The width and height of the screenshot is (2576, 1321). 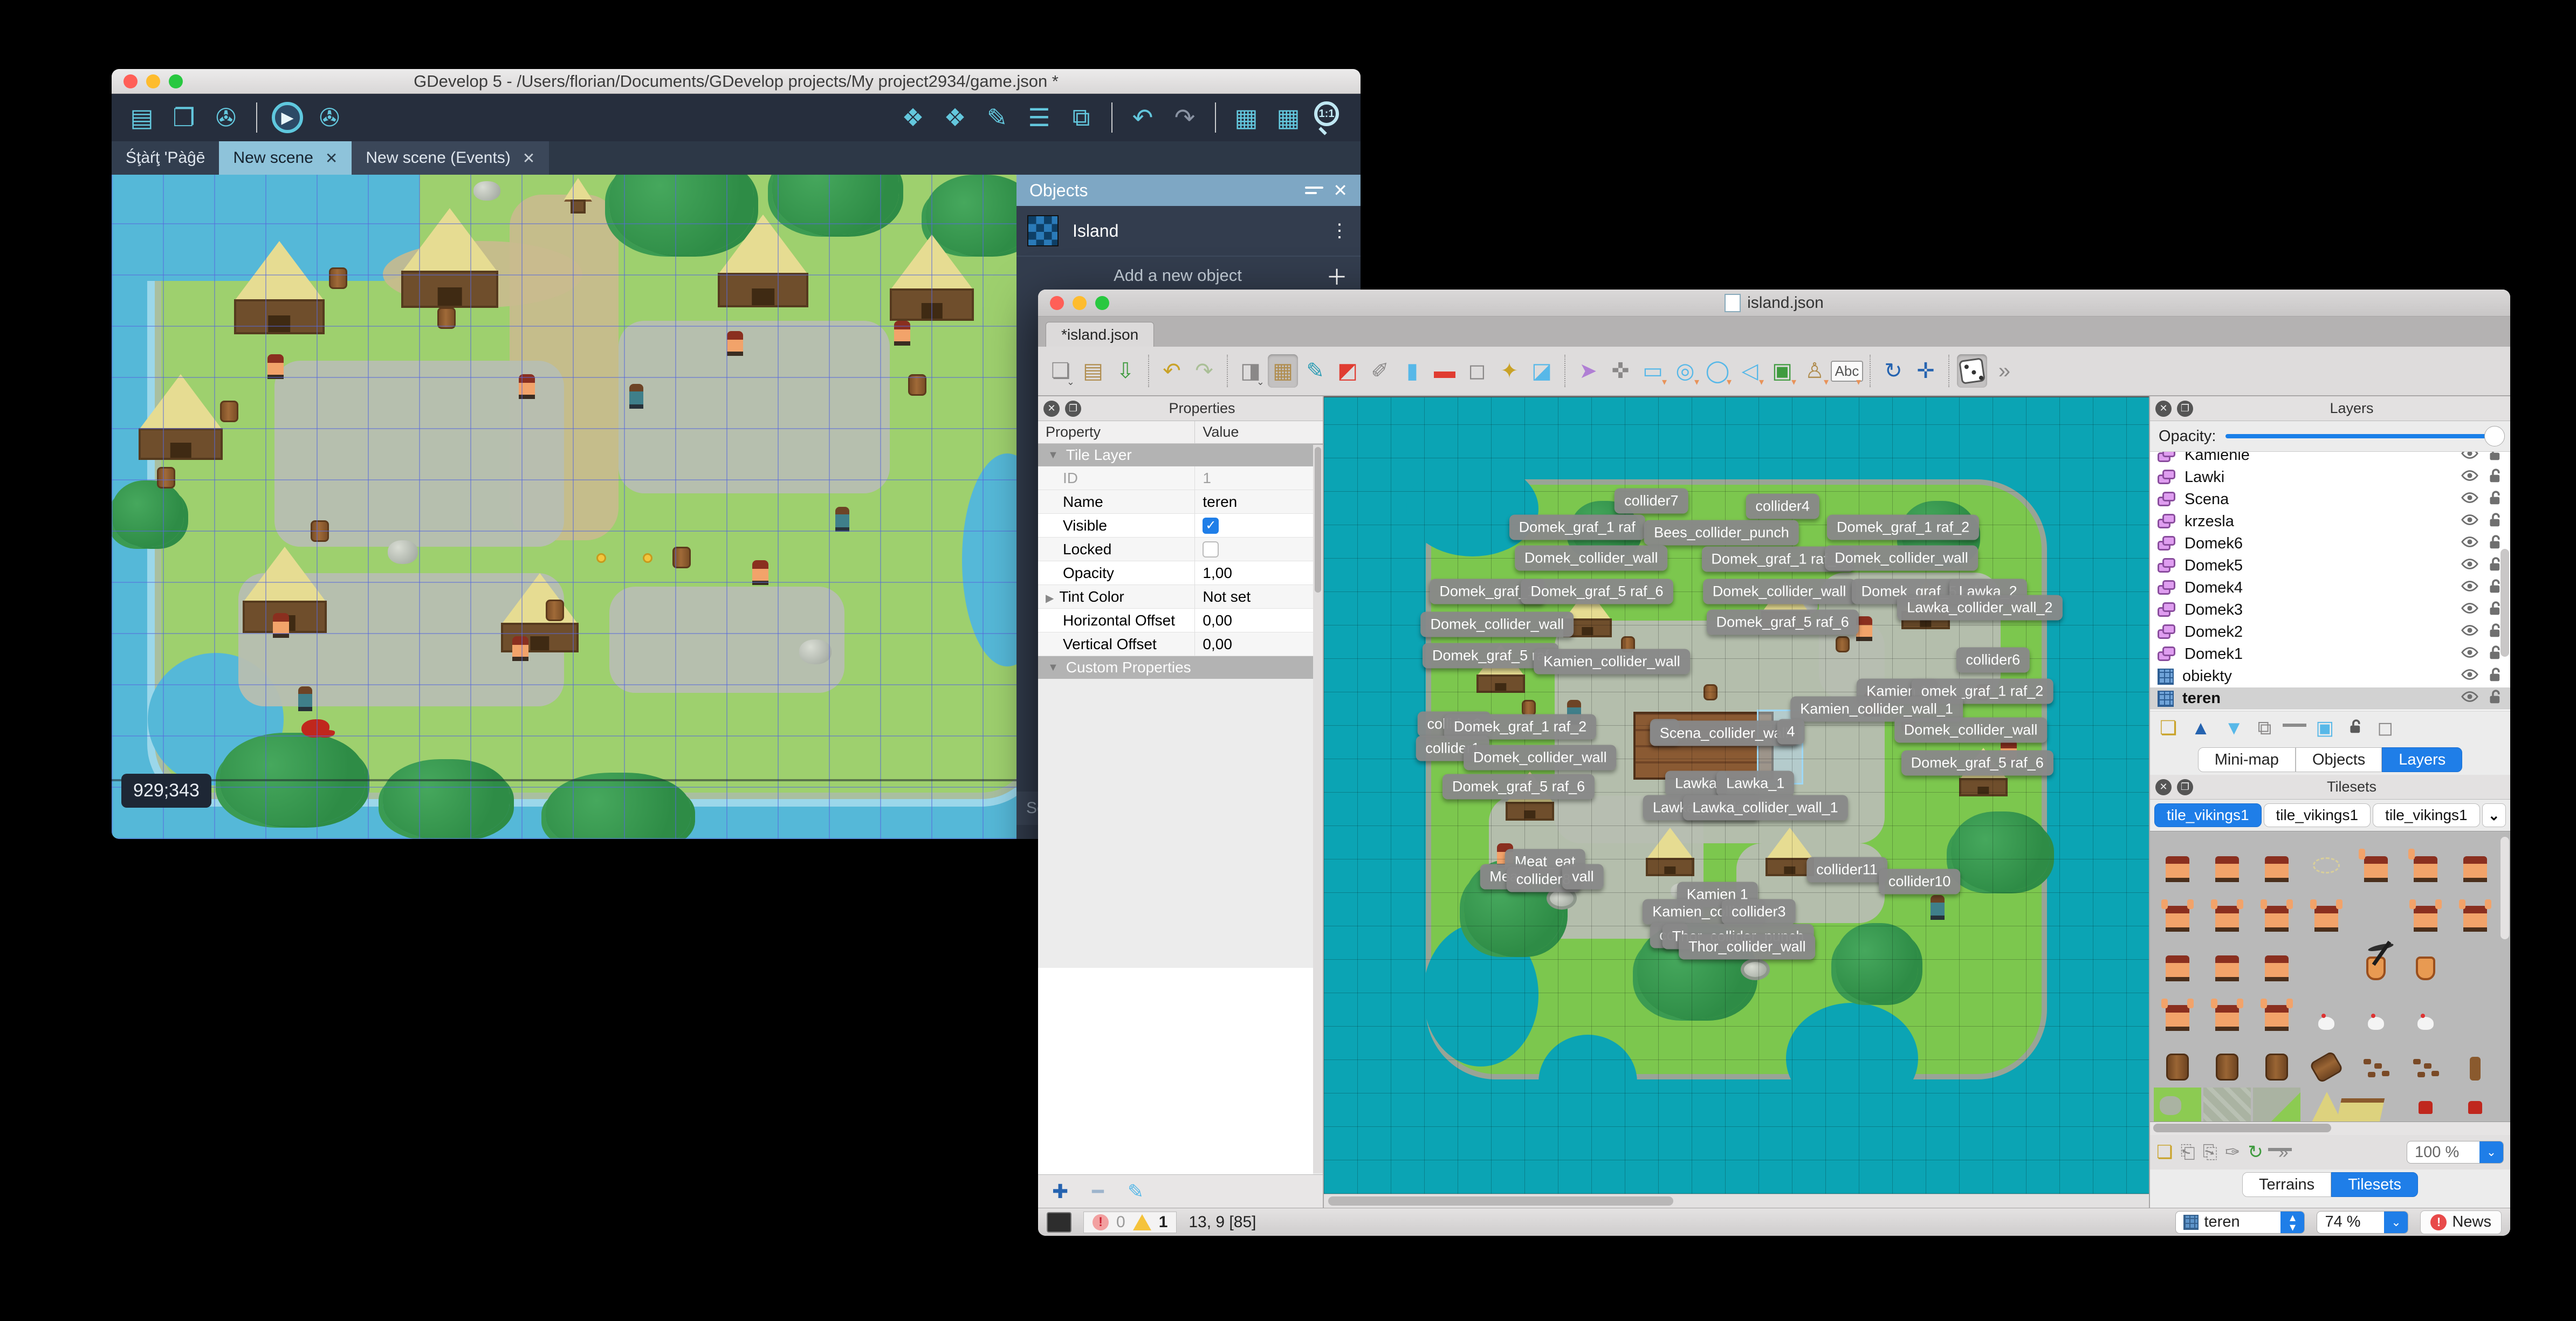 What do you see at coordinates (1102, 302) in the screenshot?
I see `zoom-window-button` at bounding box center [1102, 302].